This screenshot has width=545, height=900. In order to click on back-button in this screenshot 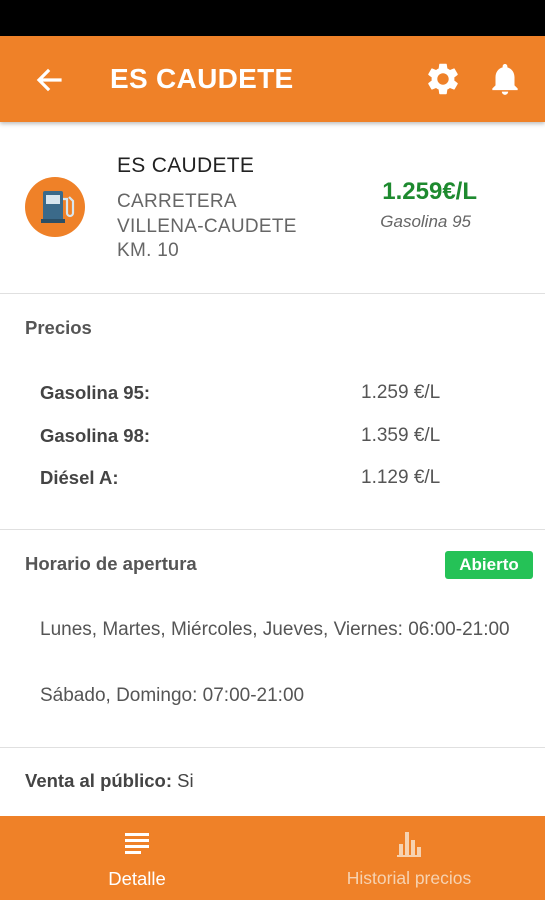, I will do `click(50, 80)`.